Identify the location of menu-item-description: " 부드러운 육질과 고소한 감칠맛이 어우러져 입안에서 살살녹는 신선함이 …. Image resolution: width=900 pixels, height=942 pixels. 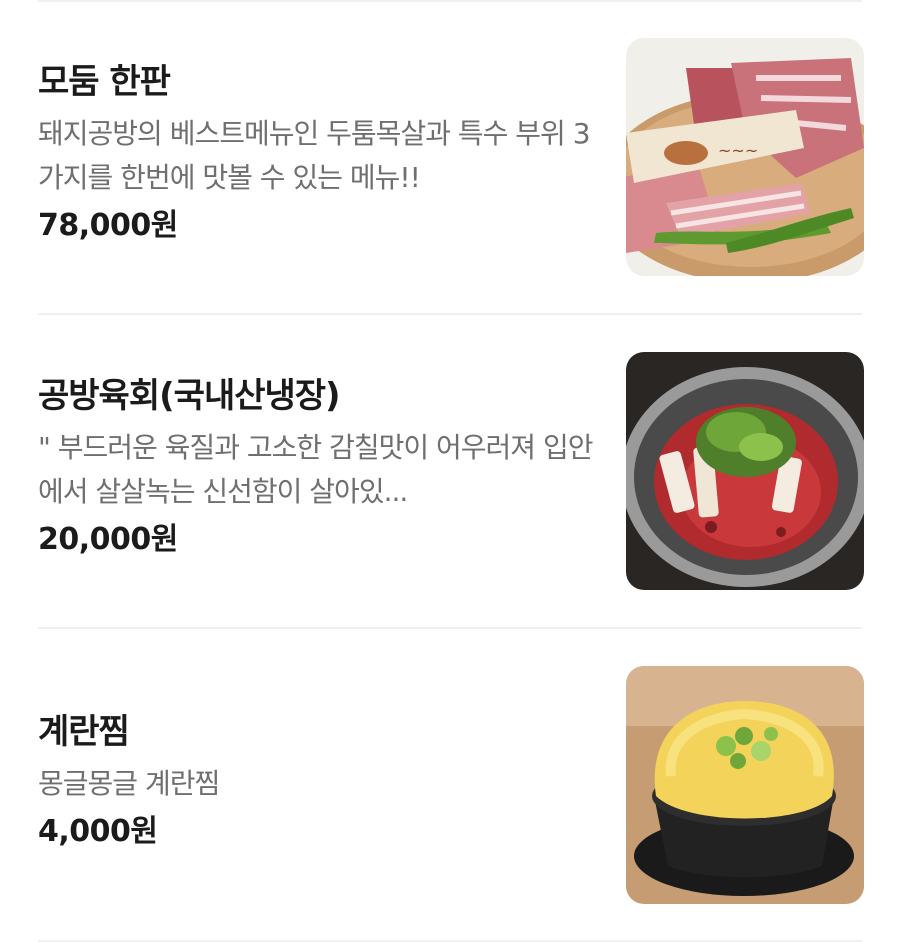
(315, 469).